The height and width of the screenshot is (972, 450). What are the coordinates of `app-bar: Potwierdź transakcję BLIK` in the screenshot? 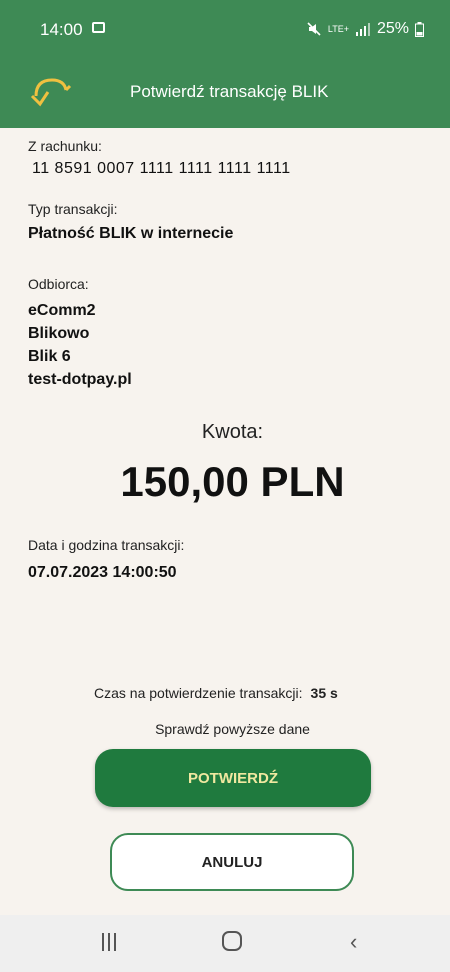 It's located at (225, 93).